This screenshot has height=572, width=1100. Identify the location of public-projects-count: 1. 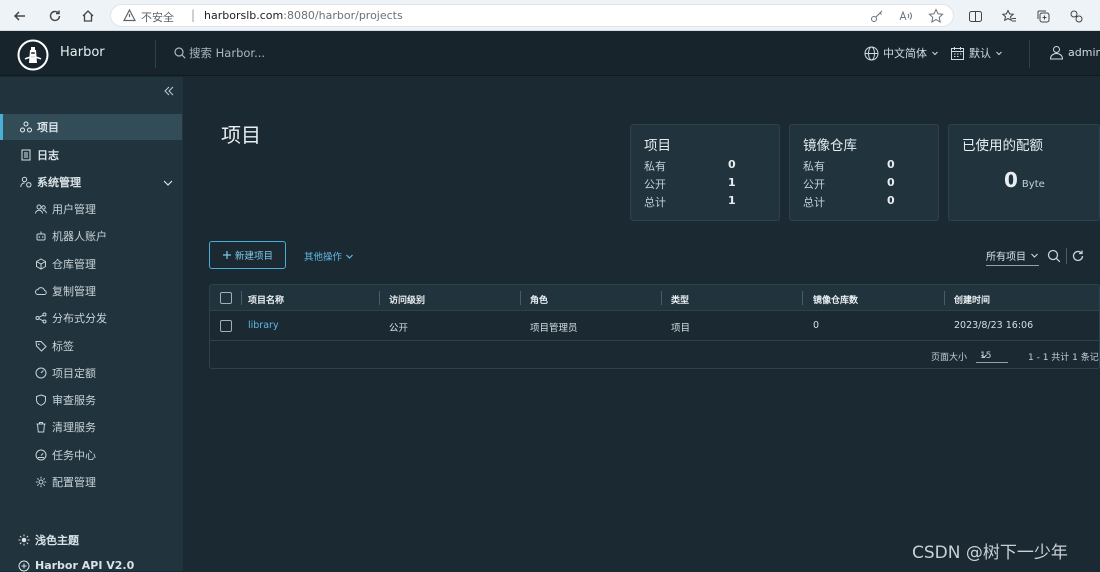
(732, 182).